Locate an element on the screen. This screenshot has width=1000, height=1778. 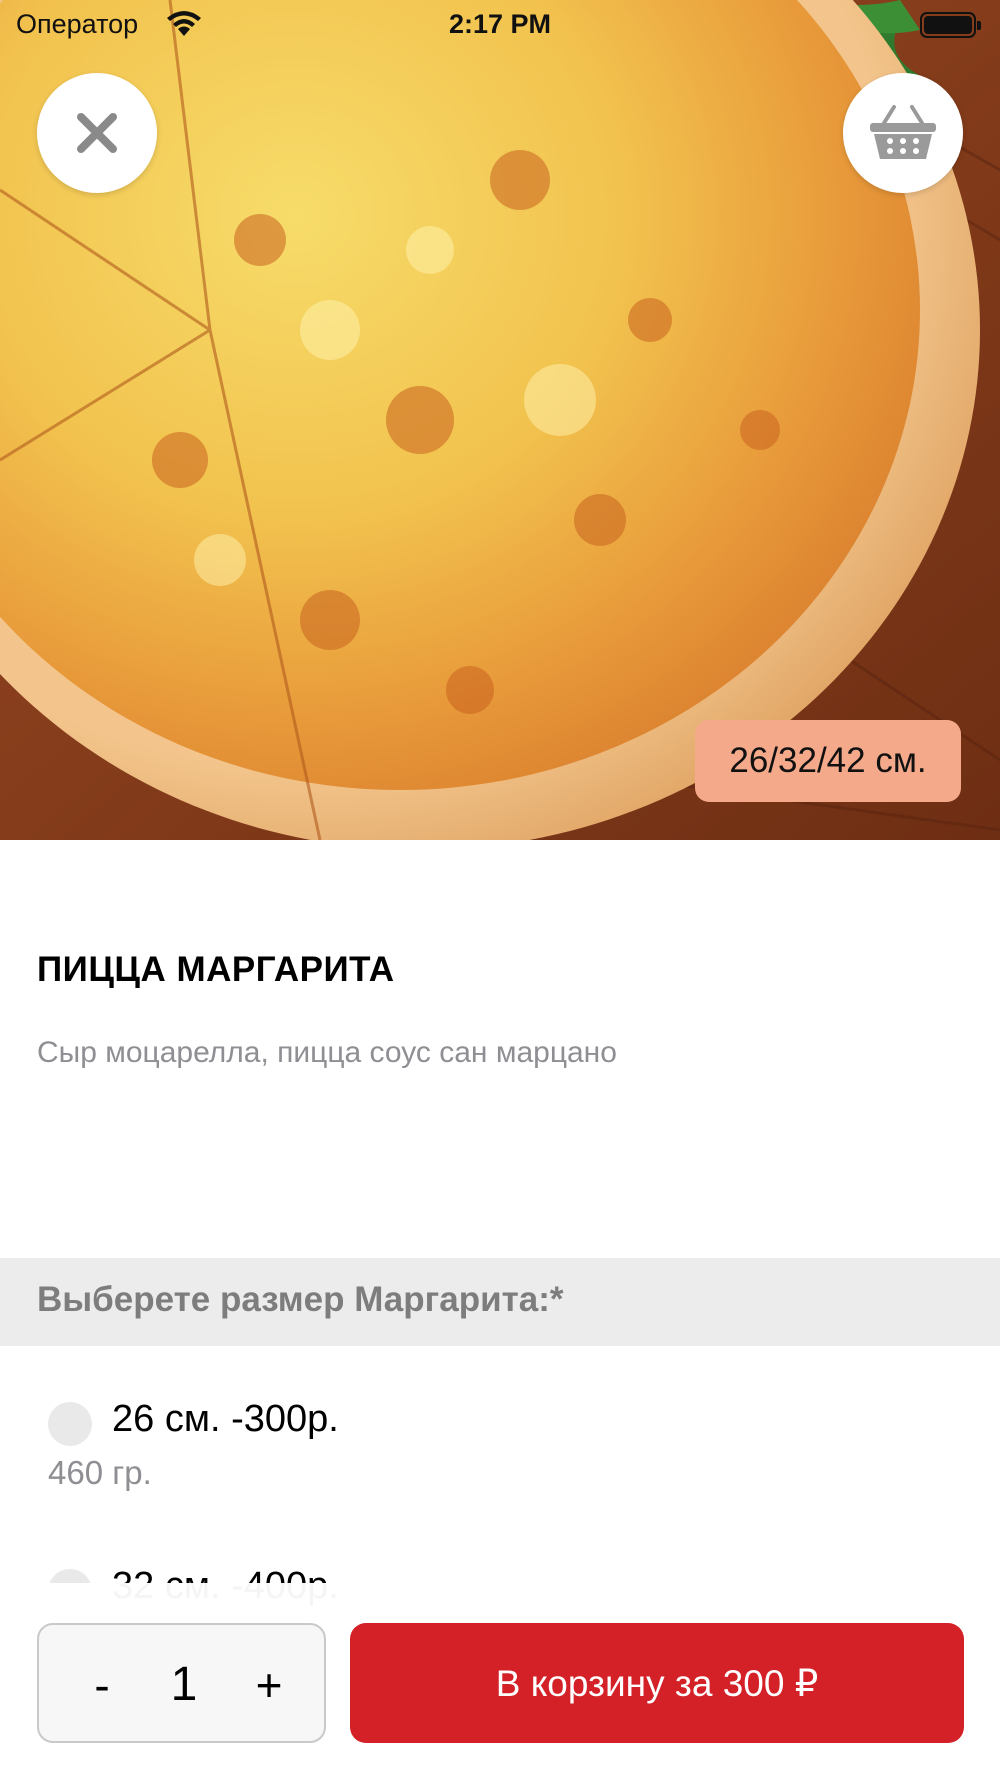
close-icon is located at coordinates (97, 133).